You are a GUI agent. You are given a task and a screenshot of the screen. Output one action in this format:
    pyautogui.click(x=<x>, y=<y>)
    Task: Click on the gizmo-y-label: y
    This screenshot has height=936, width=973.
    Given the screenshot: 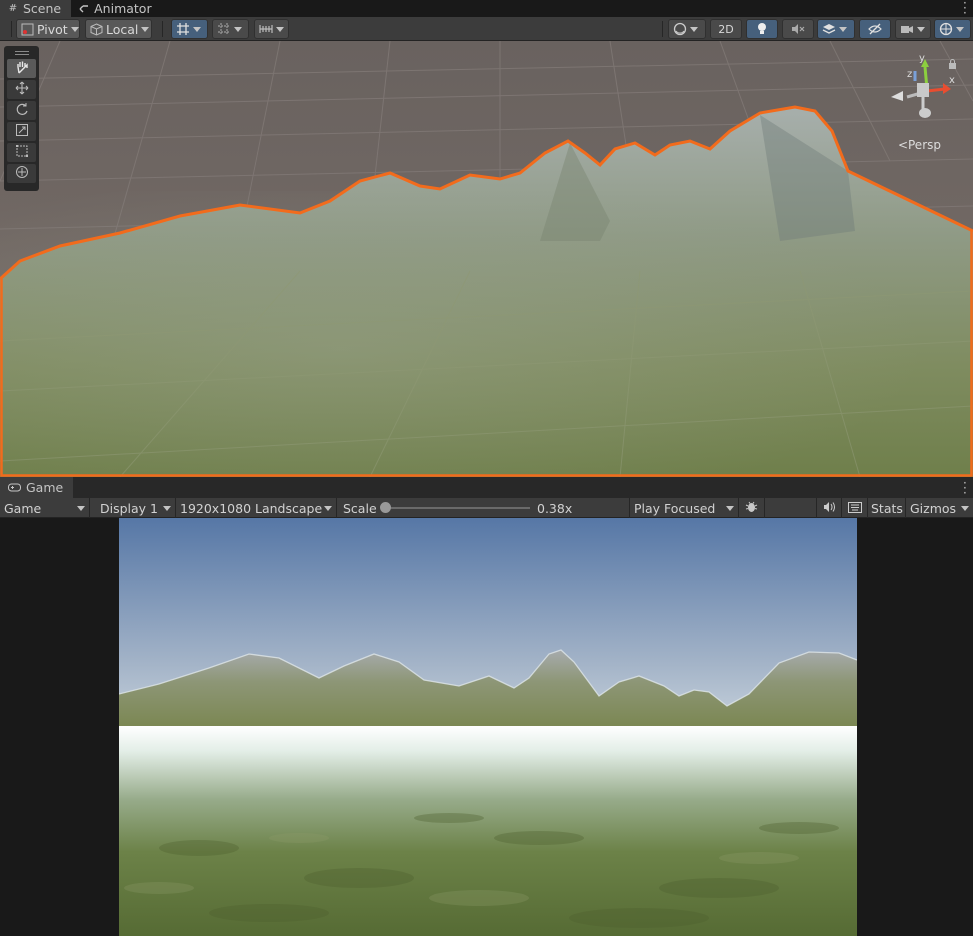 What is the action you would take?
    pyautogui.click(x=922, y=58)
    